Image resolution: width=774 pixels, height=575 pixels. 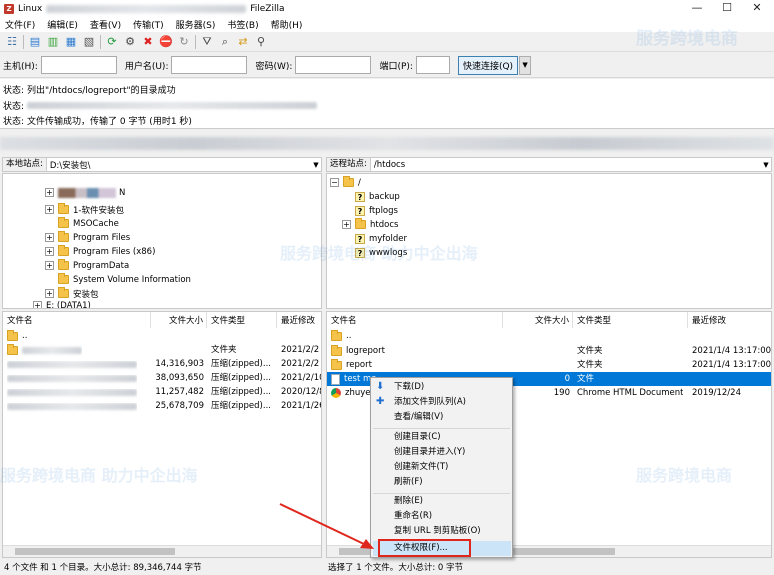 I want to click on tree-item: + htdocs, so click(x=370, y=224).